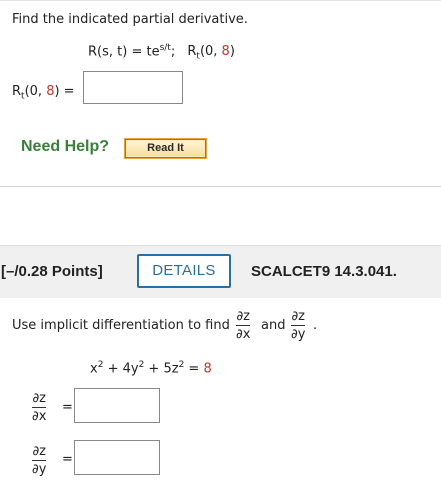  Describe the element at coordinates (52, 271) in the screenshot. I see `points-label: [–/0.28 Points]` at that location.